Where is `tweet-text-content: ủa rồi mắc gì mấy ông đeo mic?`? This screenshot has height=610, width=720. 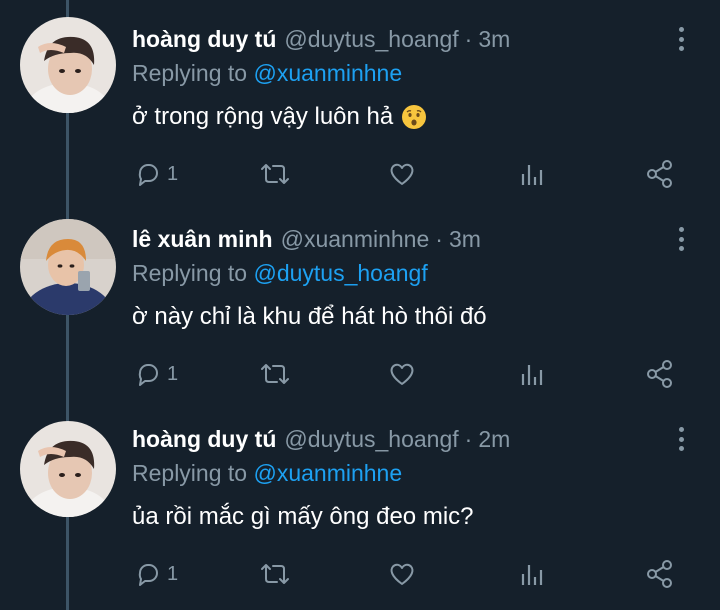 tweet-text-content: ủa rồi mắc gì mấy ông đeo mic? is located at coordinates (303, 516).